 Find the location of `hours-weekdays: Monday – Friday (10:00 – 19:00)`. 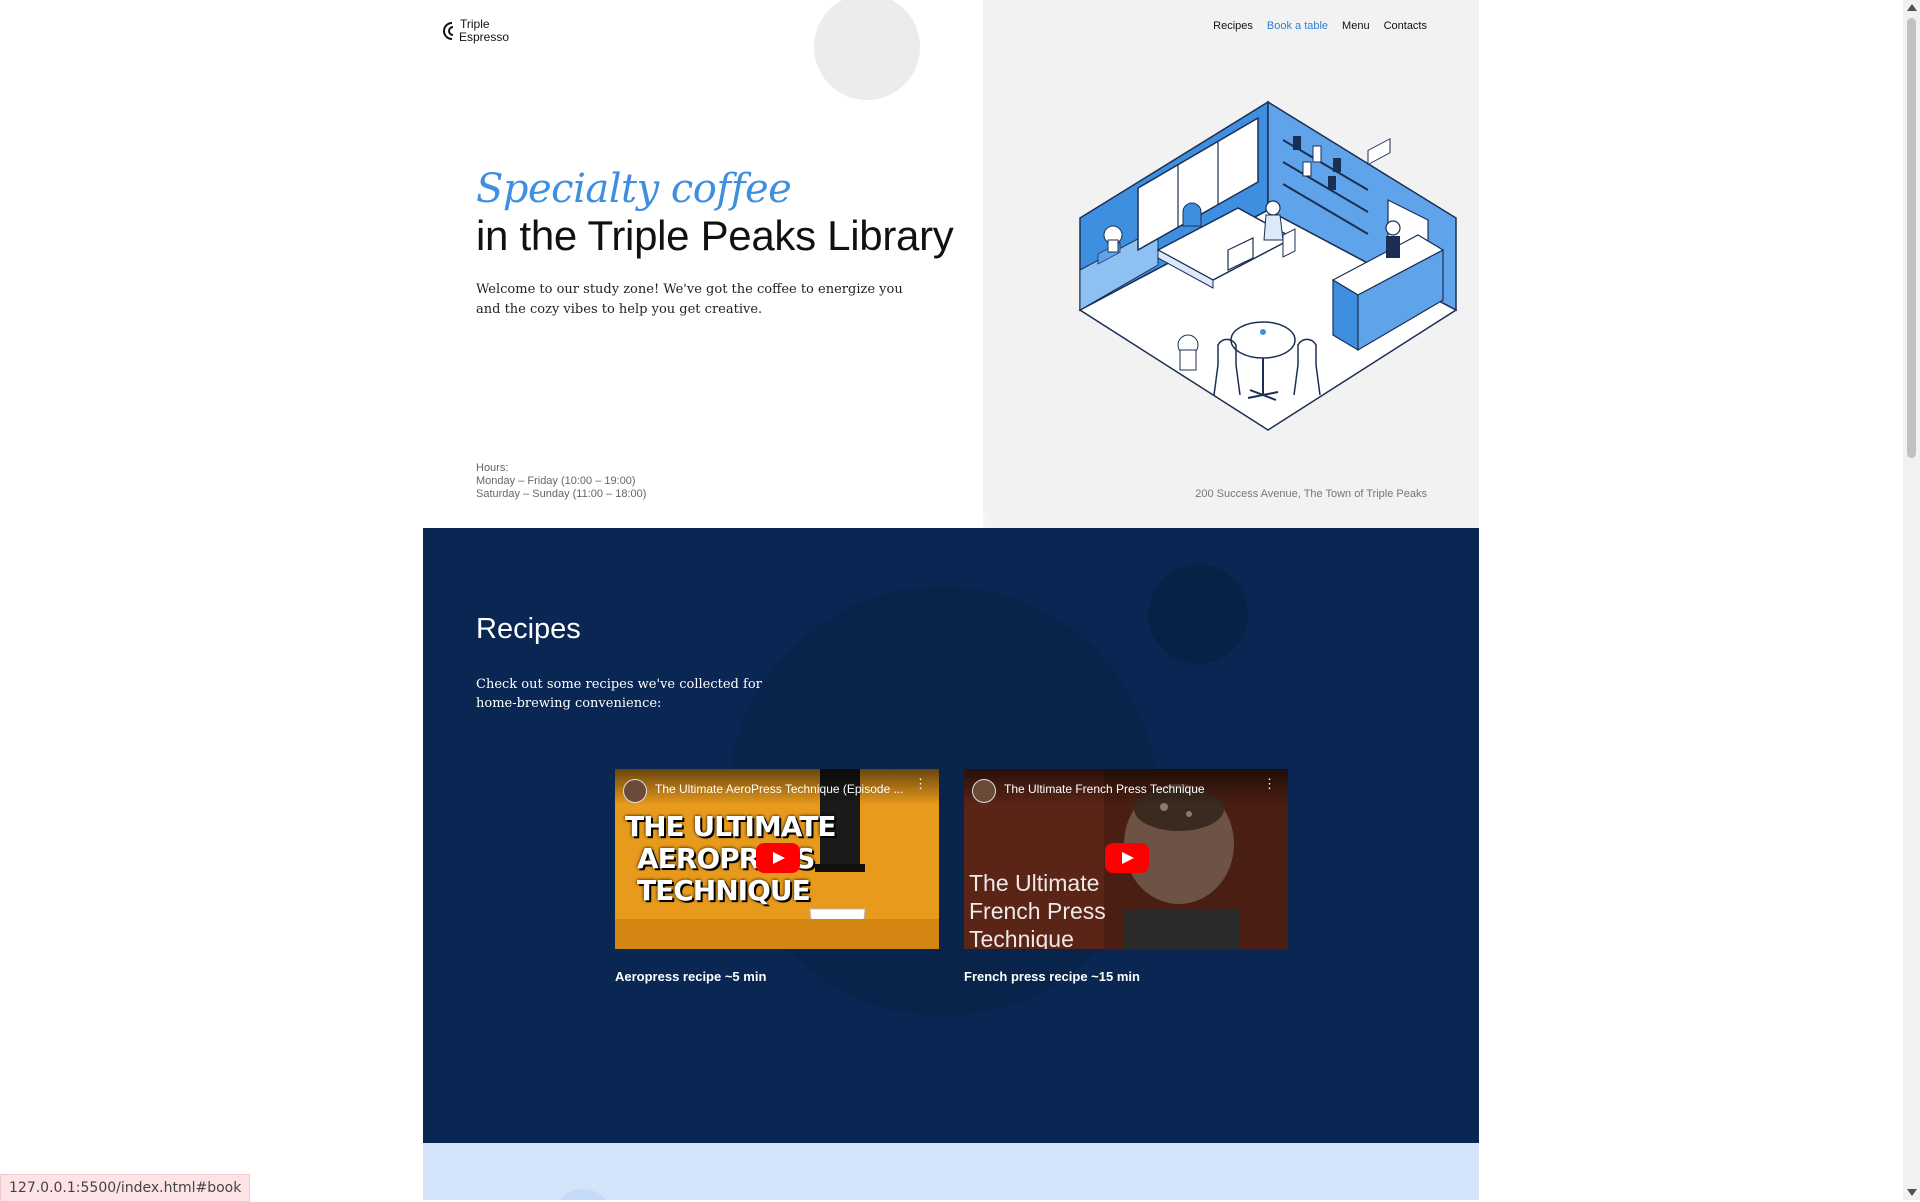

hours-weekdays: Monday – Friday (10:00 – 19:00) is located at coordinates (556, 481).